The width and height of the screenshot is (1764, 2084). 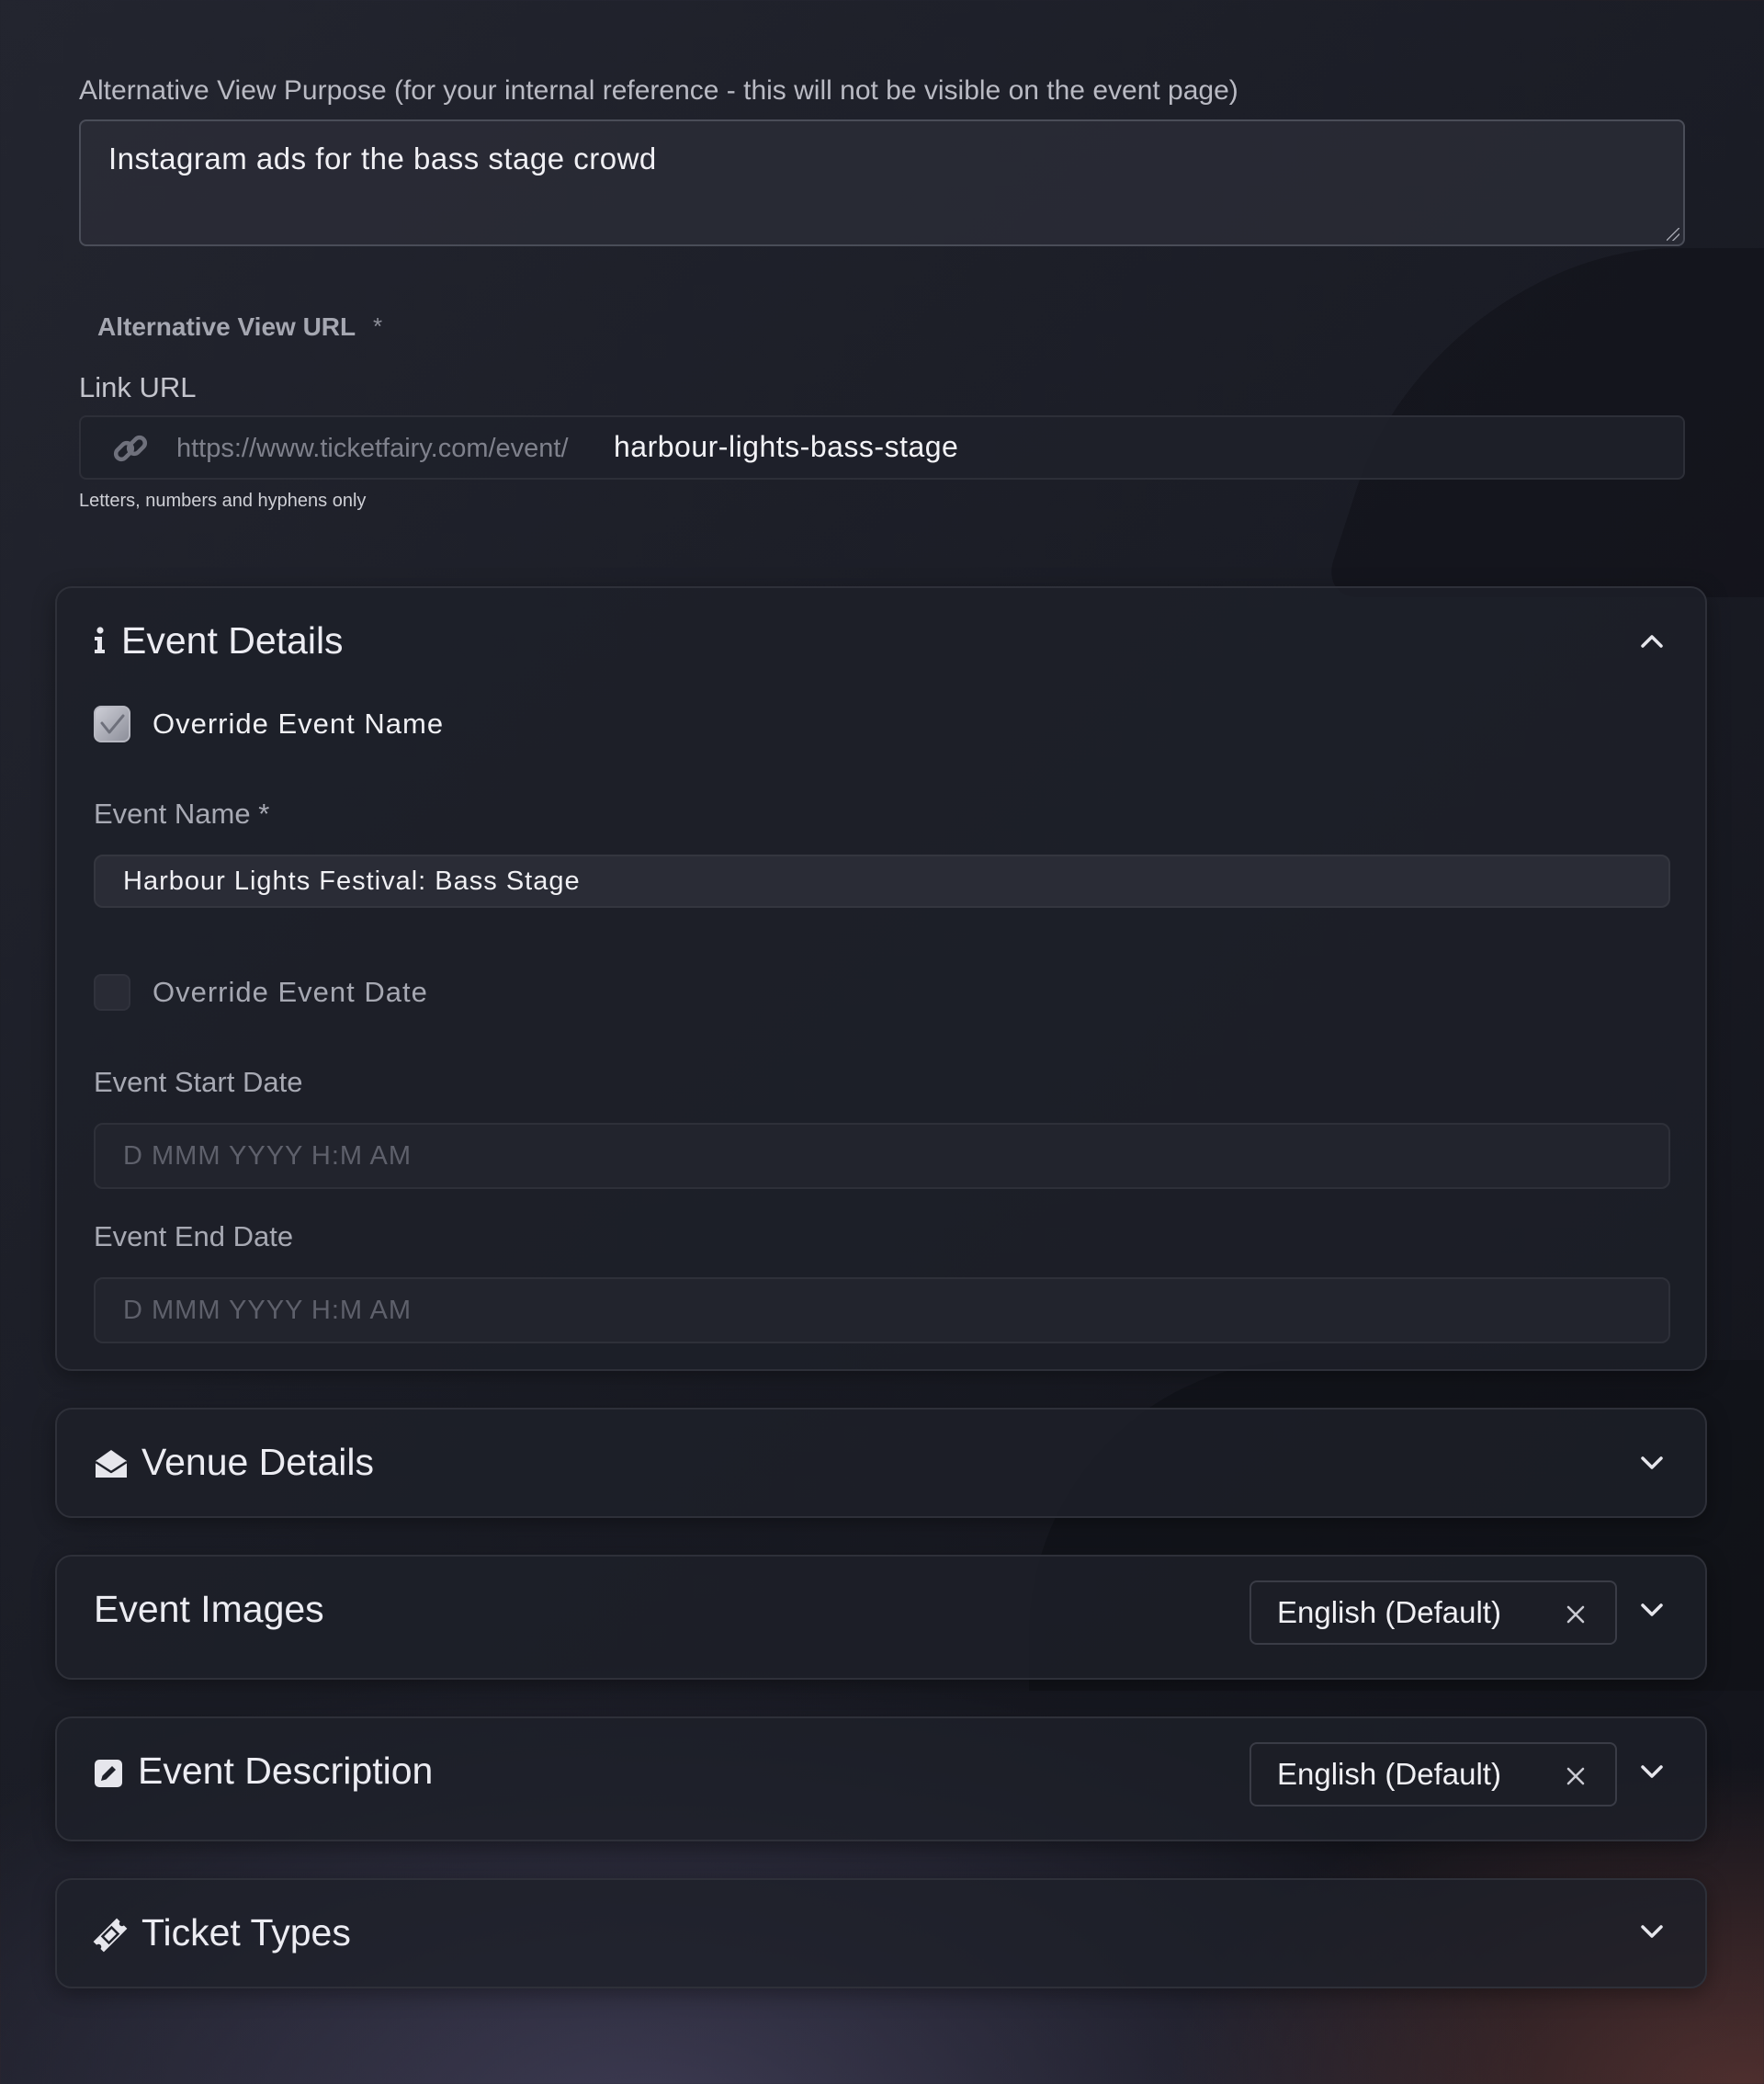 What do you see at coordinates (881, 1933) in the screenshot?
I see `ticket-types-card: Ticket Types` at bounding box center [881, 1933].